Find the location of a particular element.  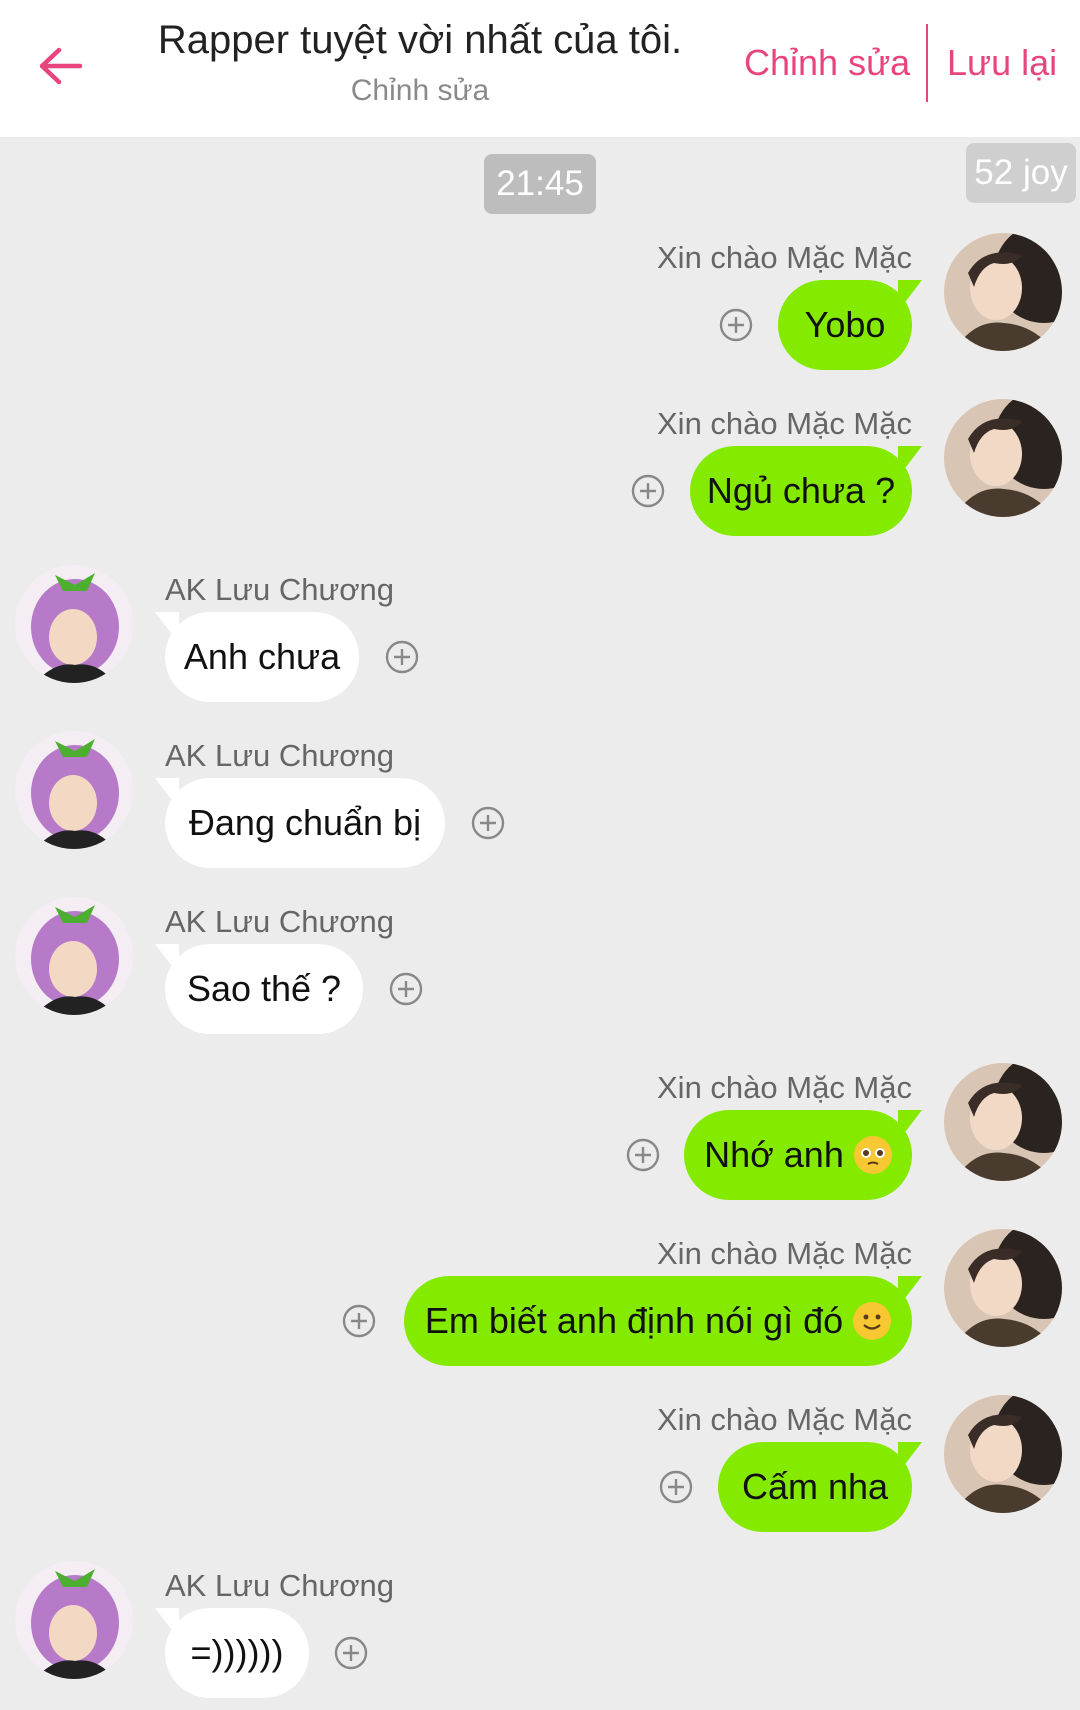

message-bubble: Anh chưa is located at coordinates (257, 657).